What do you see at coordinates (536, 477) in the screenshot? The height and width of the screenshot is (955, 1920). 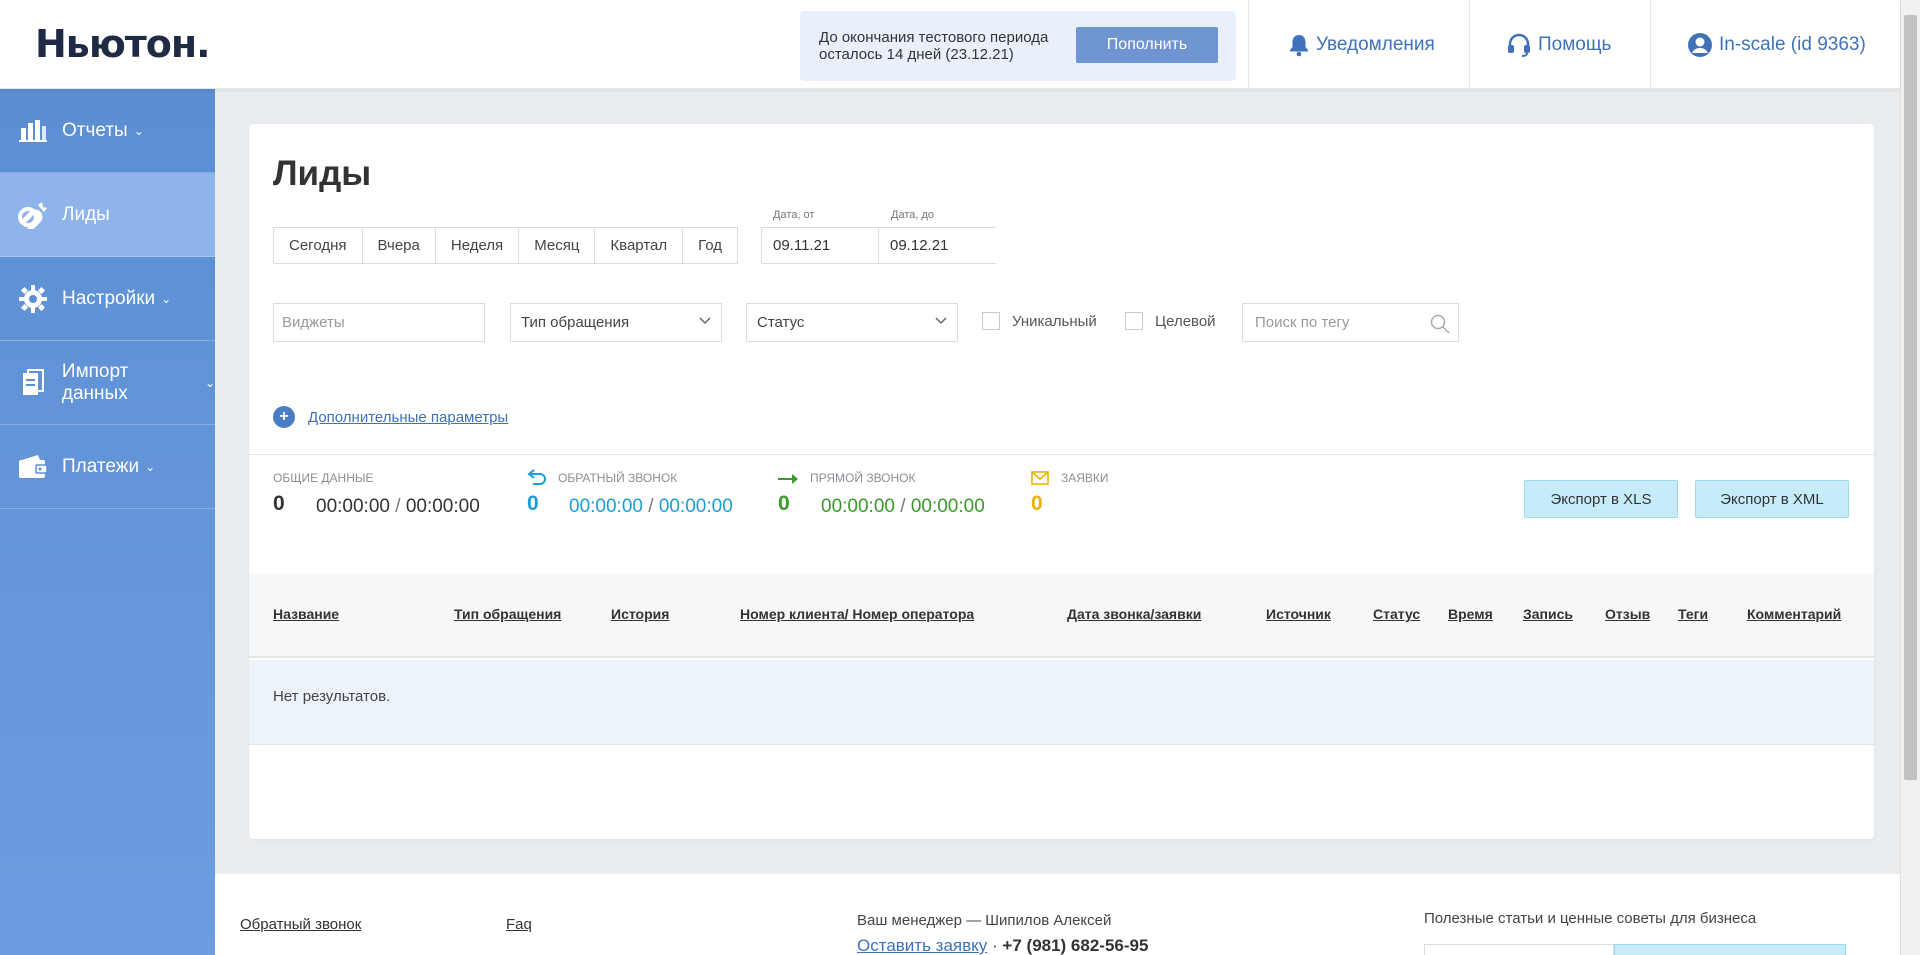 I see `callback-arrow-icon` at bounding box center [536, 477].